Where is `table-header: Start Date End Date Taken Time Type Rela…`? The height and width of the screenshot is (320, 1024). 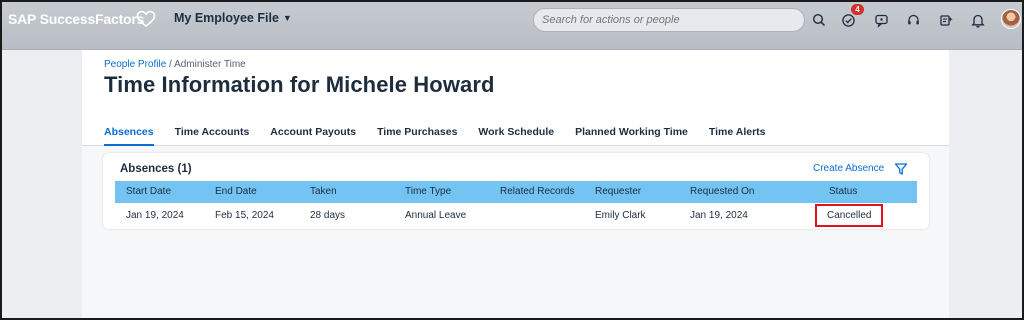 table-header: Start Date End Date Taken Time Type Rela… is located at coordinates (516, 192).